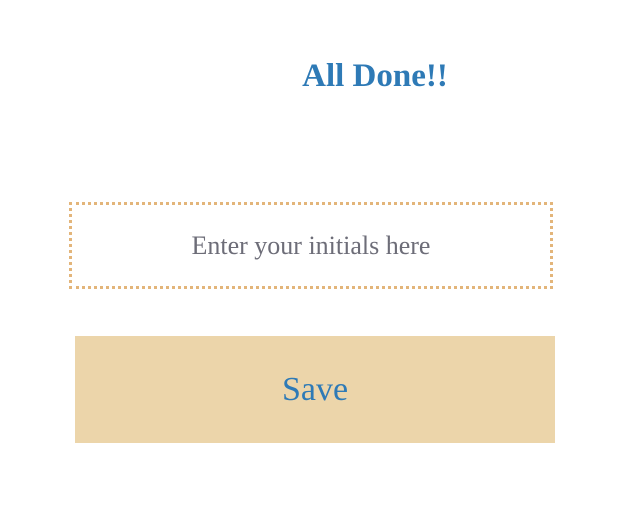 The image size is (639, 528). Describe the element at coordinates (375, 76) in the screenshot. I see `page-title: All Done!!` at that location.